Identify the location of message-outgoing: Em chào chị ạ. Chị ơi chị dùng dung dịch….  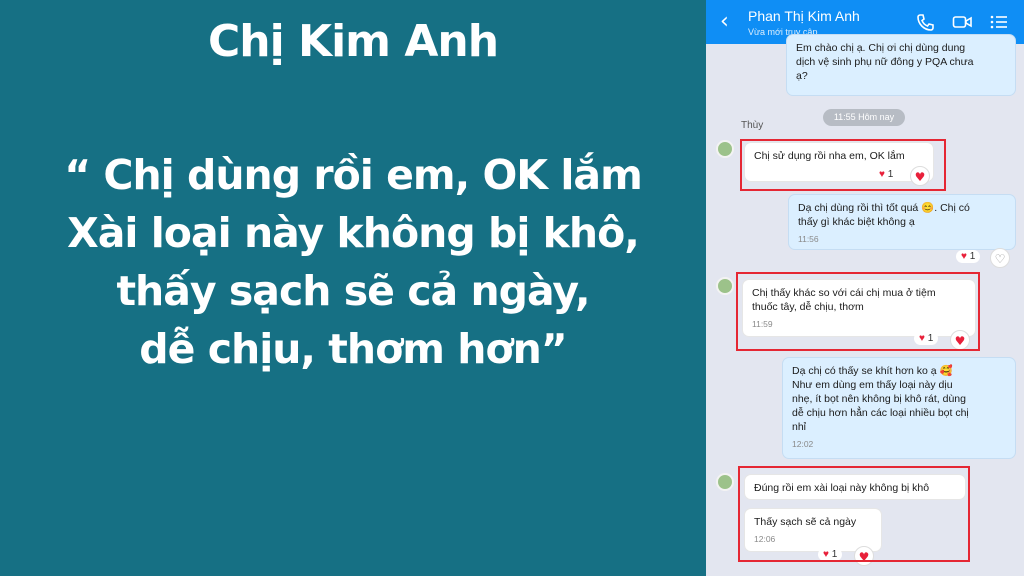
(901, 65).